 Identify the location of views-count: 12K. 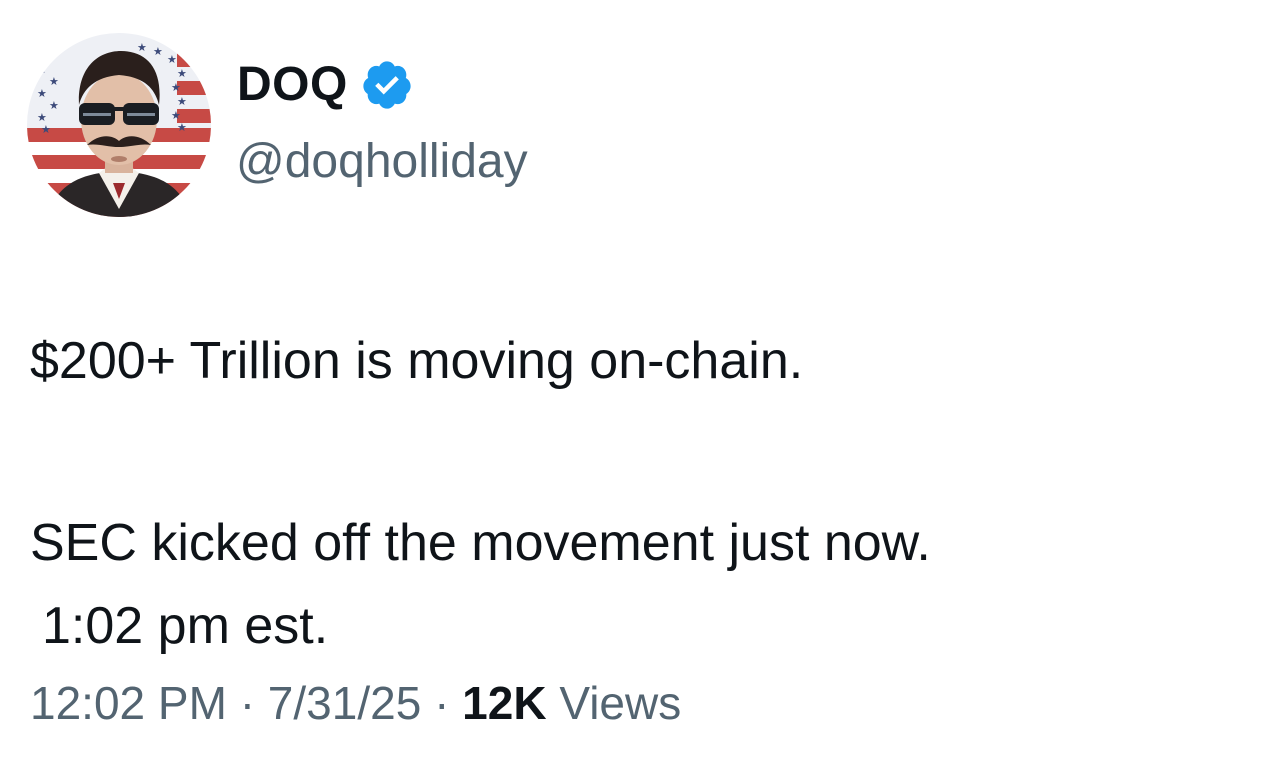
(504, 703).